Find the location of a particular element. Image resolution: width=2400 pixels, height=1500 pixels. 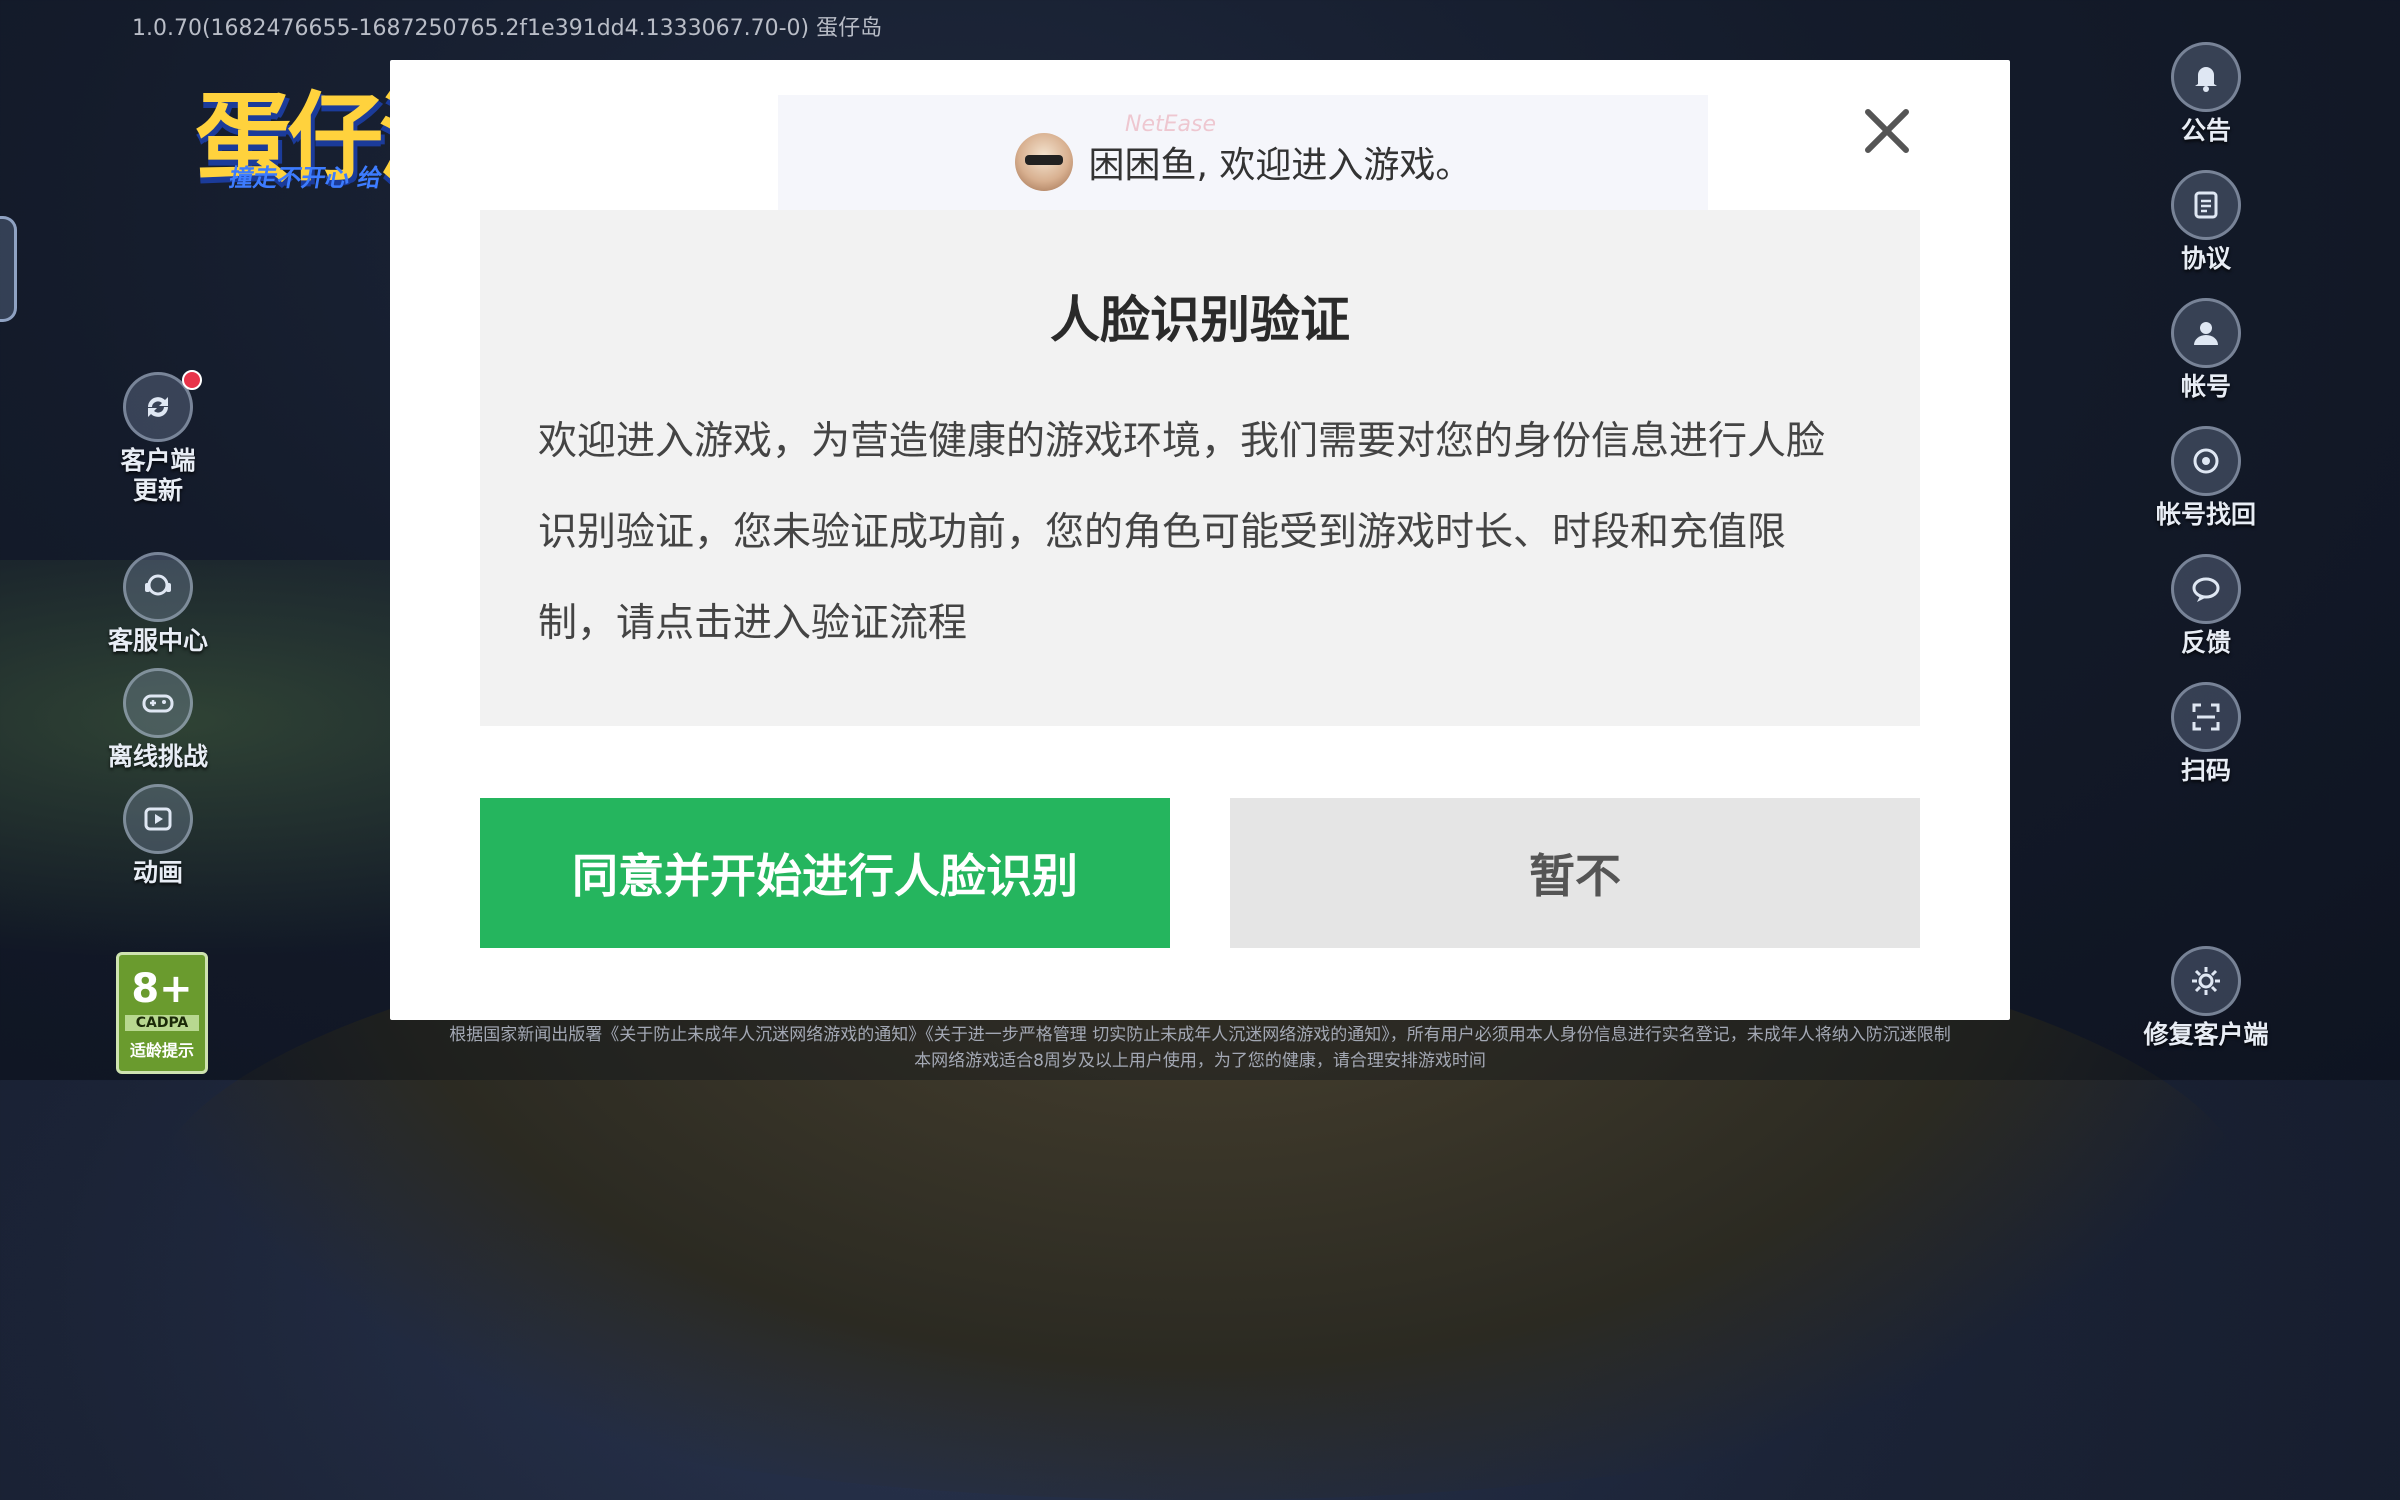

client-update-label: 客户端 更新 is located at coordinates (158, 475).